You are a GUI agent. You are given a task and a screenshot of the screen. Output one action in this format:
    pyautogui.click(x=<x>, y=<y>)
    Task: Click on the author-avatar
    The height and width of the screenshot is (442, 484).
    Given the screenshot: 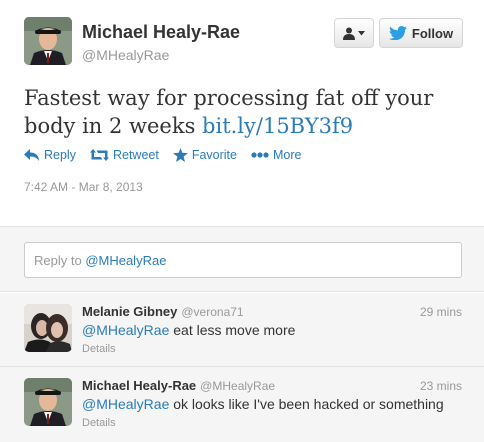 What is the action you would take?
    pyautogui.click(x=48, y=41)
    